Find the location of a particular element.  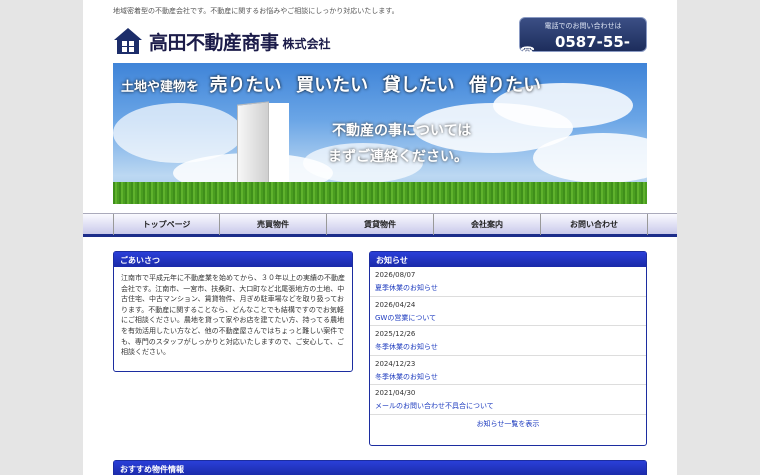

door-light is located at coordinates (279, 147).